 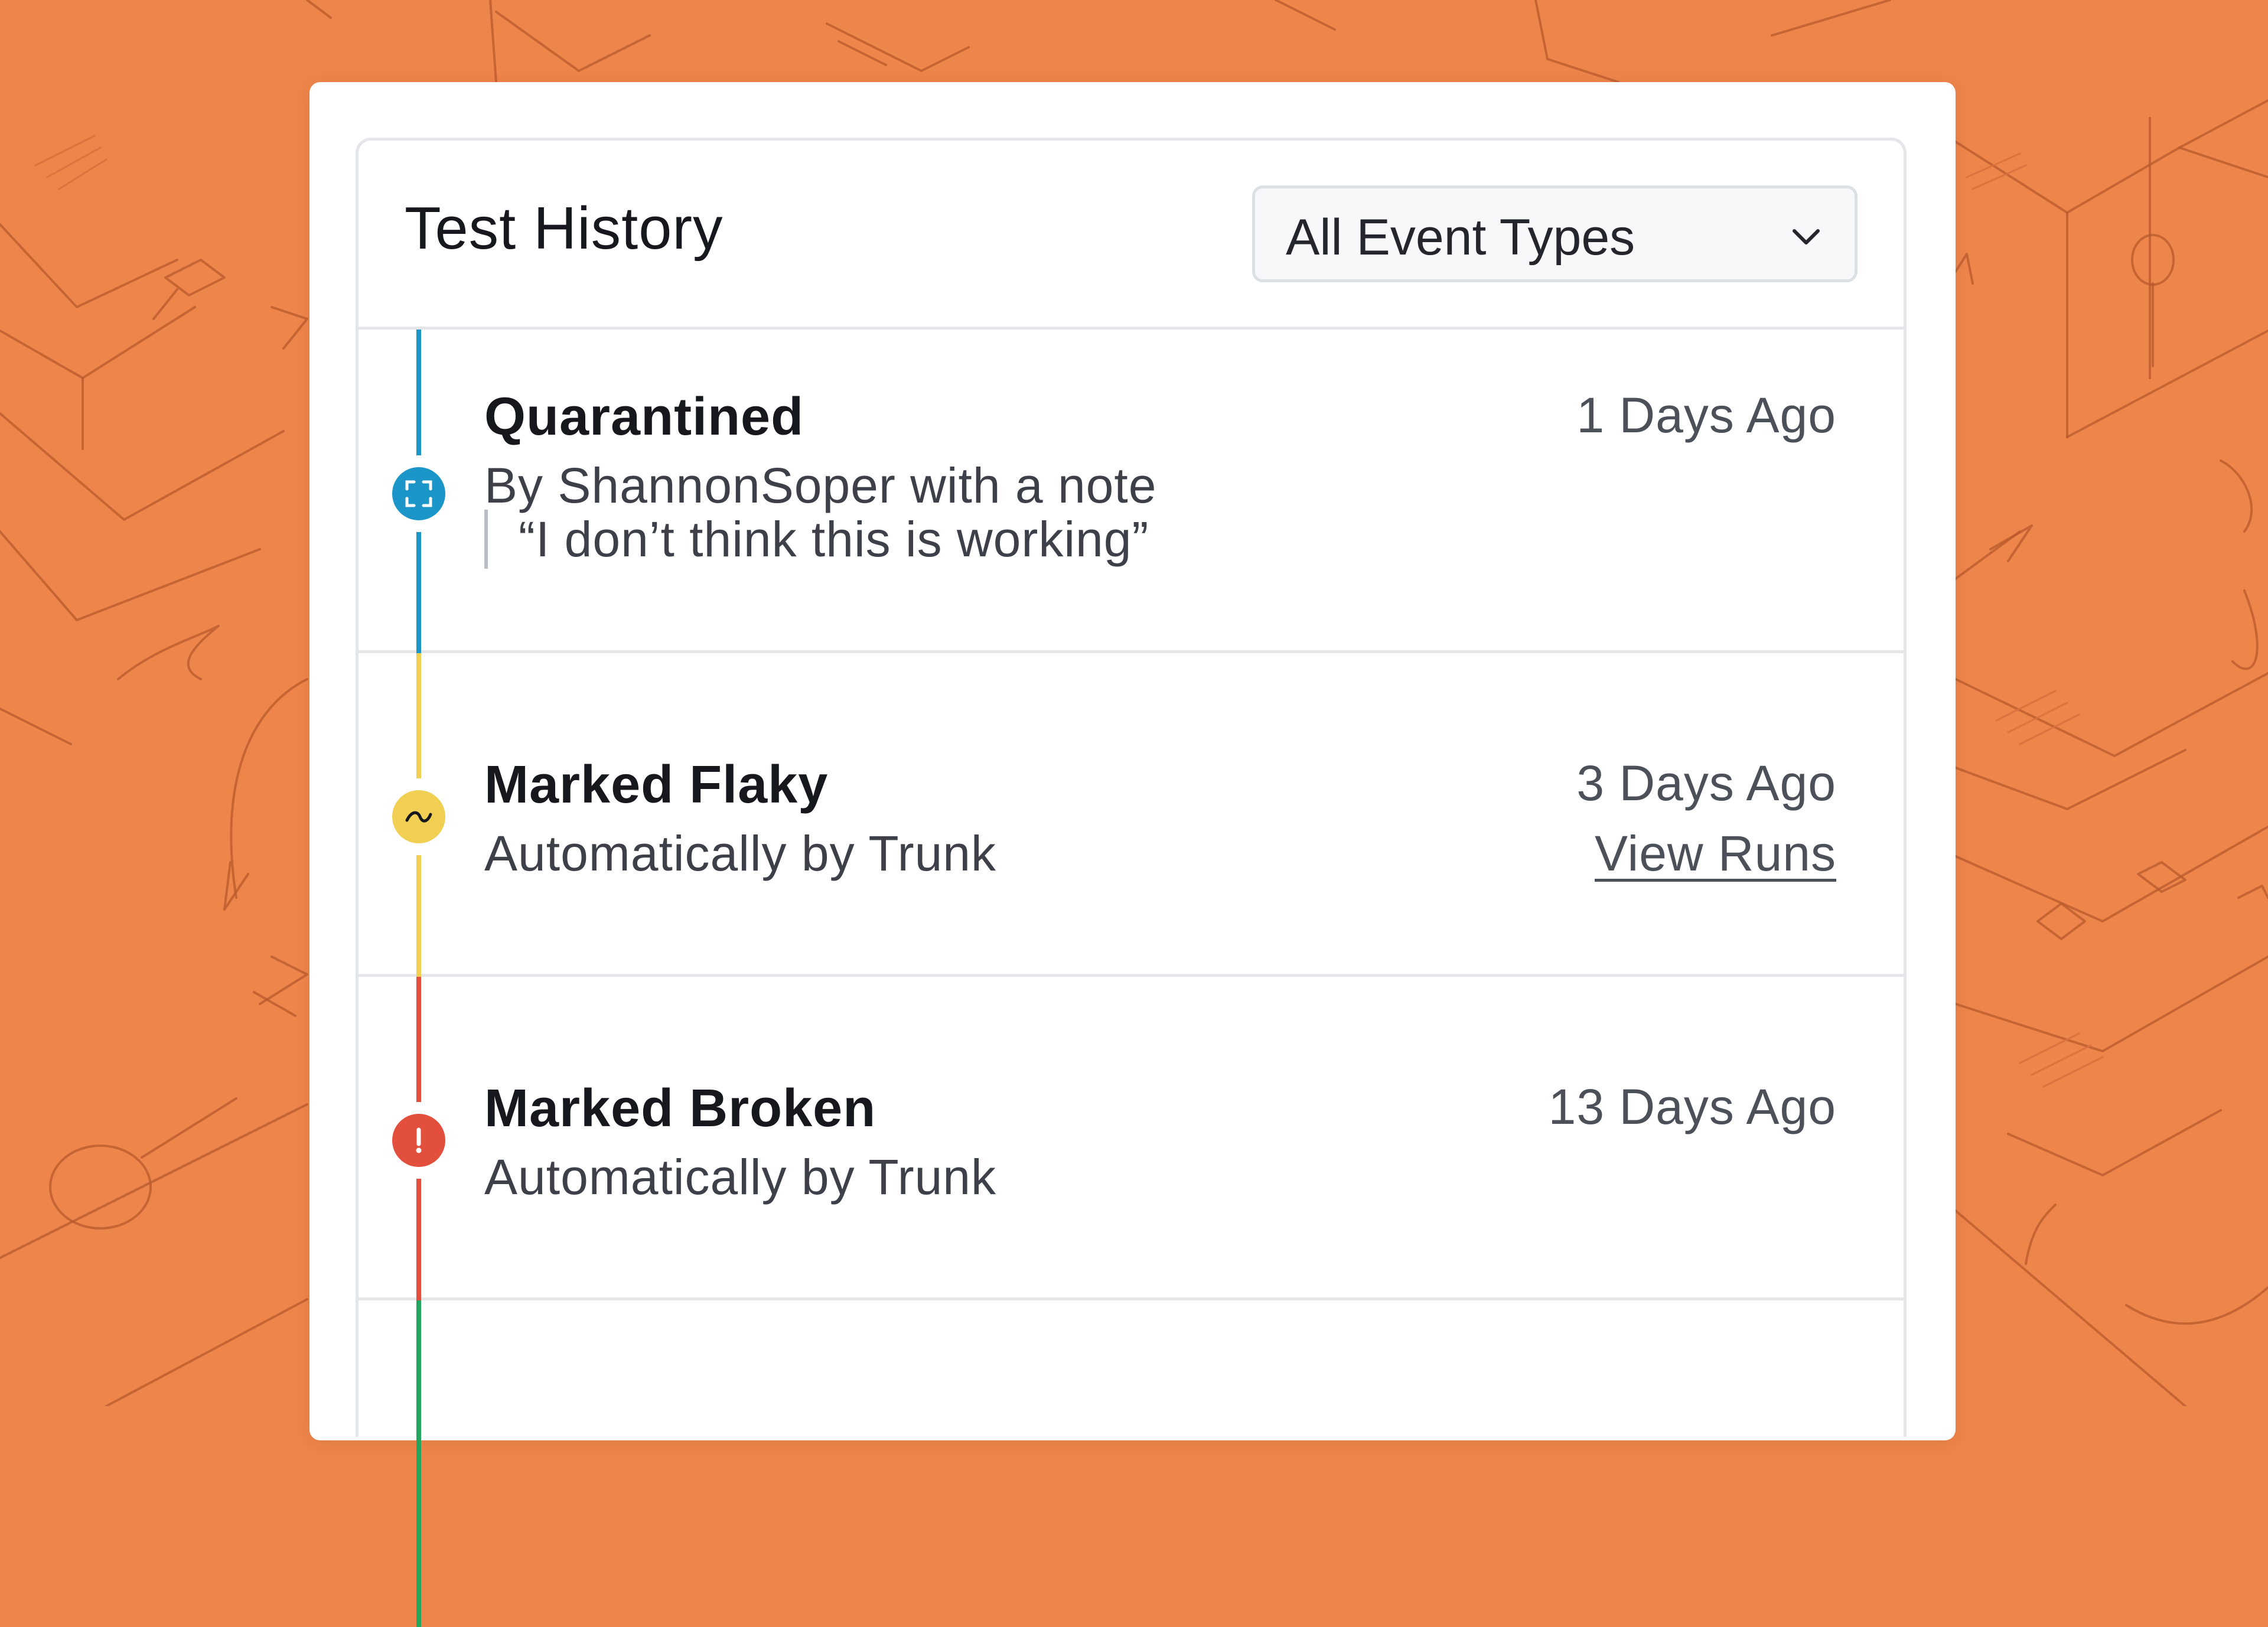 What do you see at coordinates (816, 539) in the screenshot?
I see `event-note: “I don’t think this is working”` at bounding box center [816, 539].